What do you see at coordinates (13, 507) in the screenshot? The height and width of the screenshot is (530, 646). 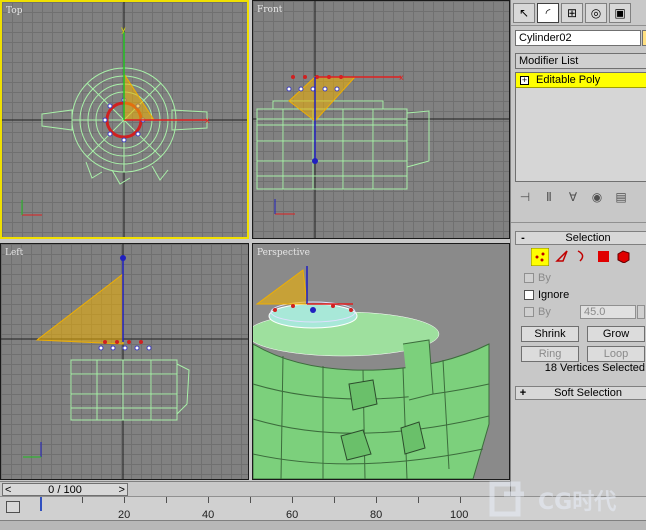 I see `track-bar-menu-icon` at bounding box center [13, 507].